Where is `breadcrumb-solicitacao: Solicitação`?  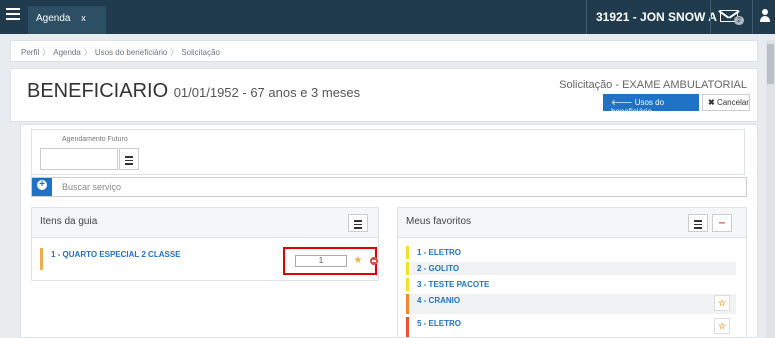 breadcrumb-solicitacao: Solicitação is located at coordinates (200, 52).